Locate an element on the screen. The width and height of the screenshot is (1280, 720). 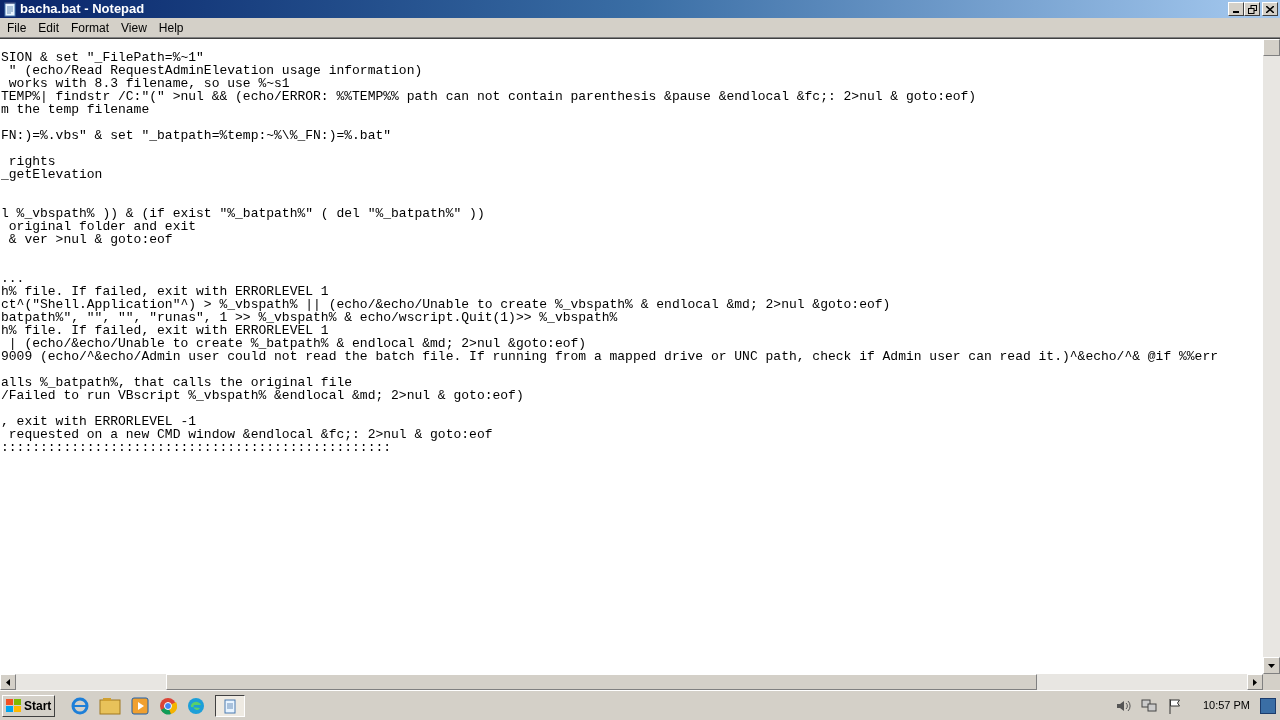
clock: 10:57 PM is located at coordinates (1226, 705).